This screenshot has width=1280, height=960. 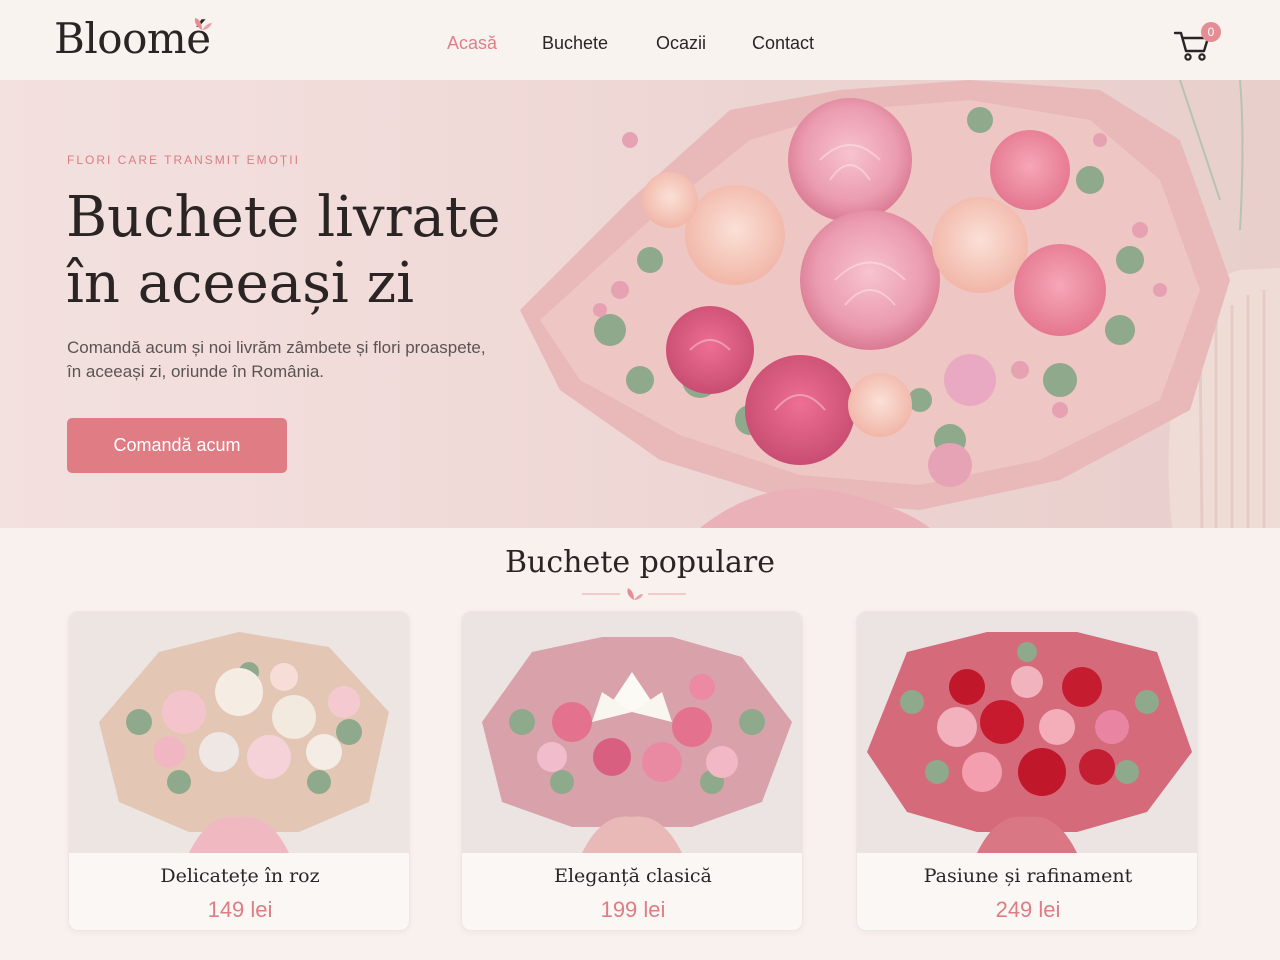 What do you see at coordinates (681, 43) in the screenshot?
I see `nav-occasions: Ocazii` at bounding box center [681, 43].